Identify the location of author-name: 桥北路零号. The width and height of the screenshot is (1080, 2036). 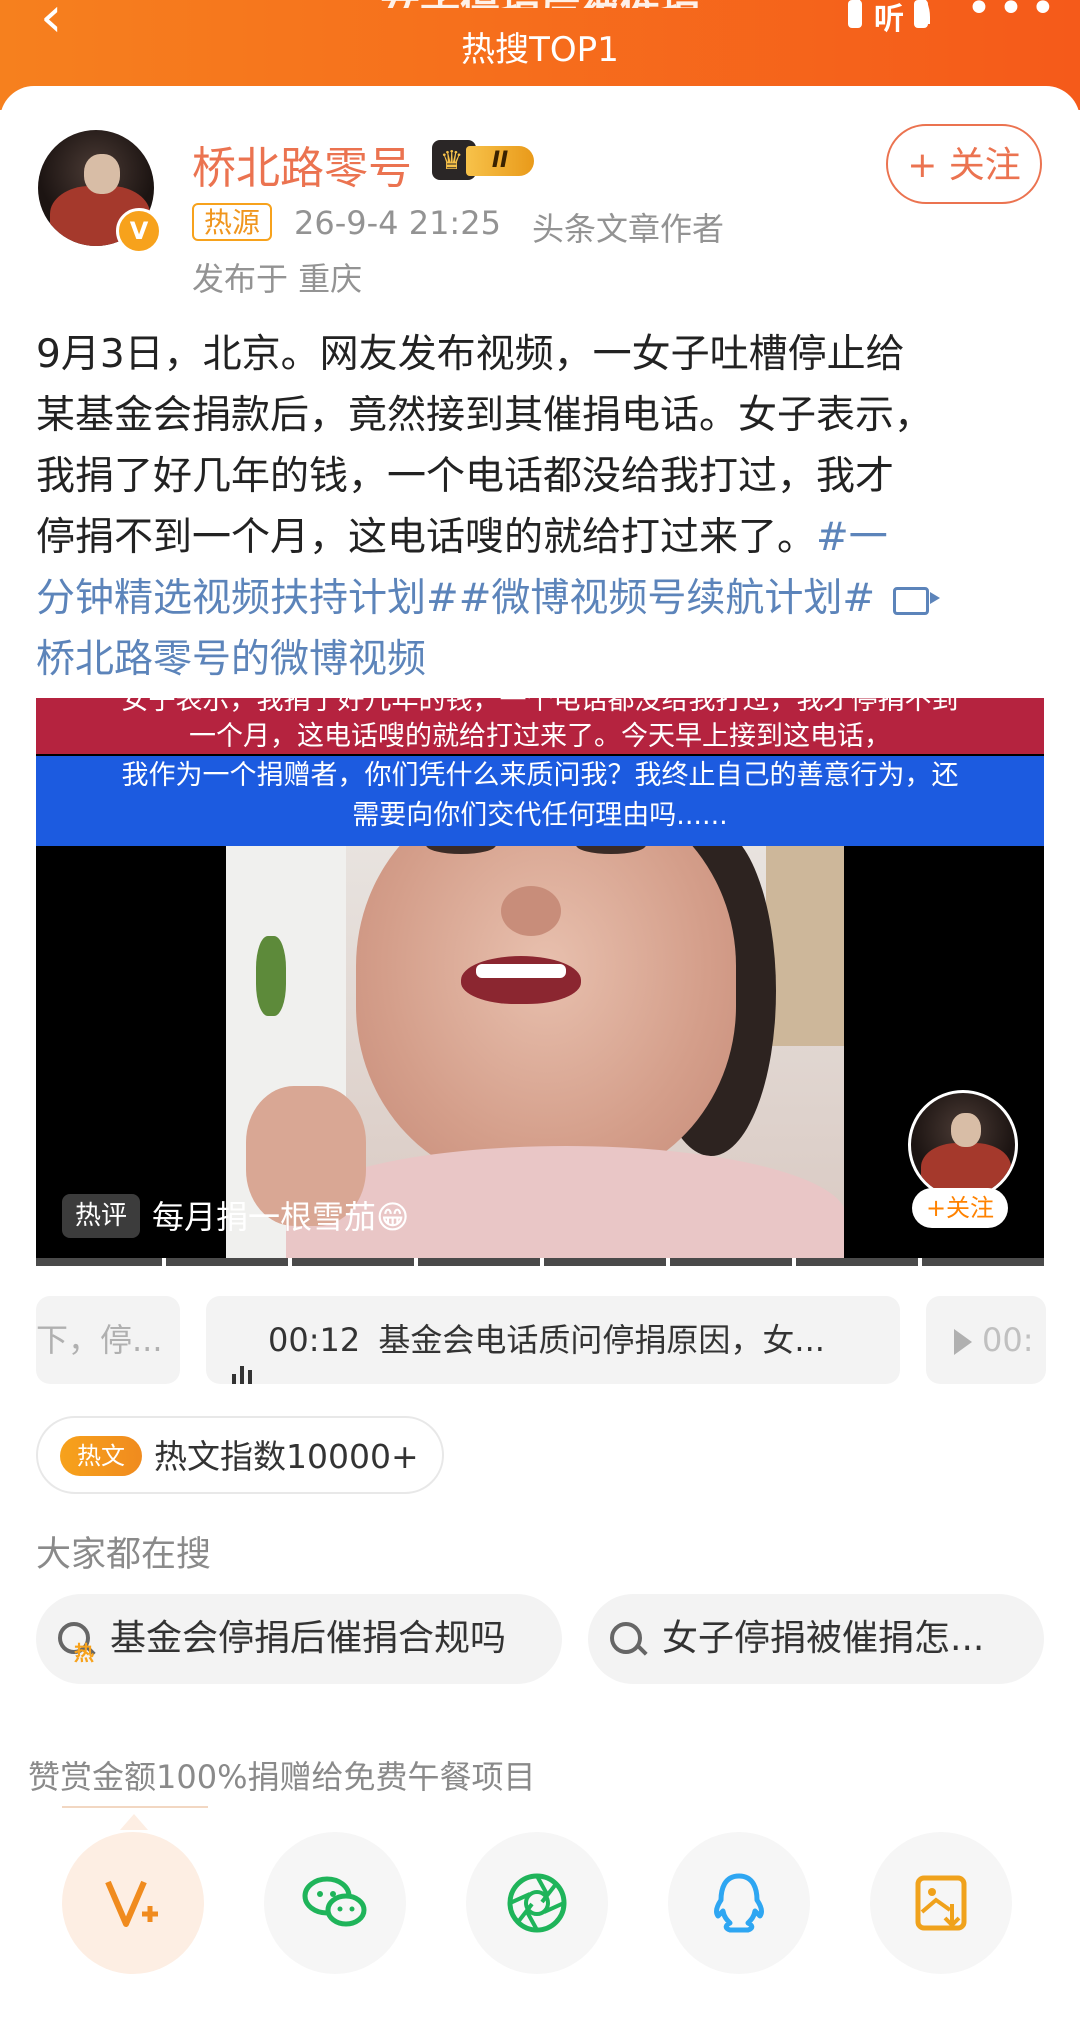
(302, 164).